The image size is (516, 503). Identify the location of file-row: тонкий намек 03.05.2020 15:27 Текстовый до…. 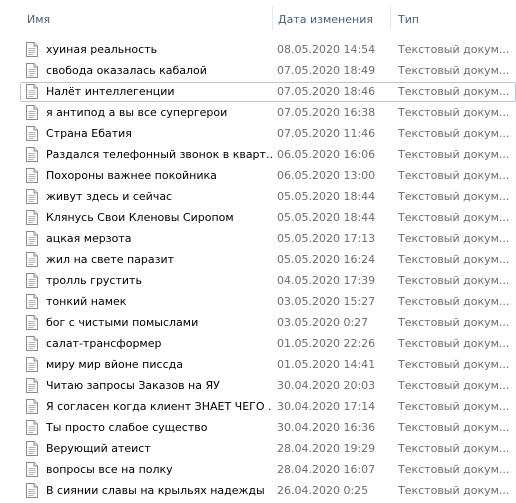
(268, 302).